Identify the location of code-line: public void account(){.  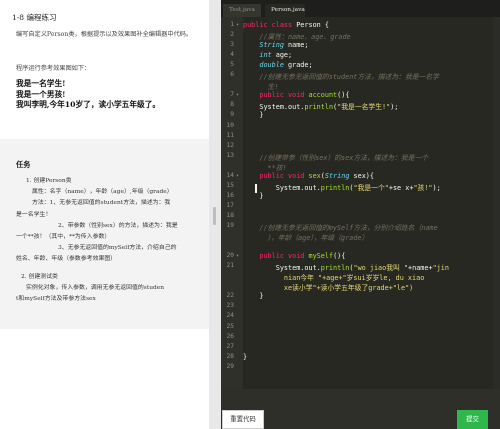
(304, 95).